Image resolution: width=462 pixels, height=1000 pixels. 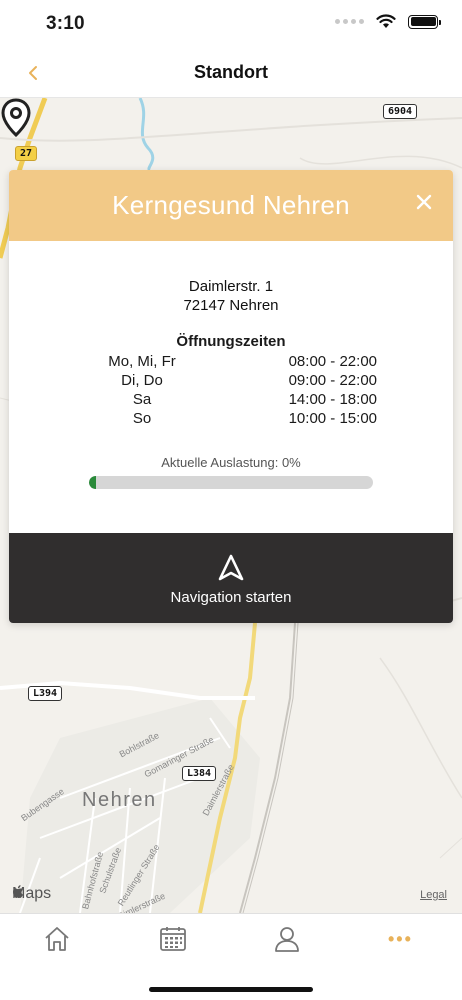 What do you see at coordinates (400, 939) in the screenshot?
I see `more-icon: •••` at bounding box center [400, 939].